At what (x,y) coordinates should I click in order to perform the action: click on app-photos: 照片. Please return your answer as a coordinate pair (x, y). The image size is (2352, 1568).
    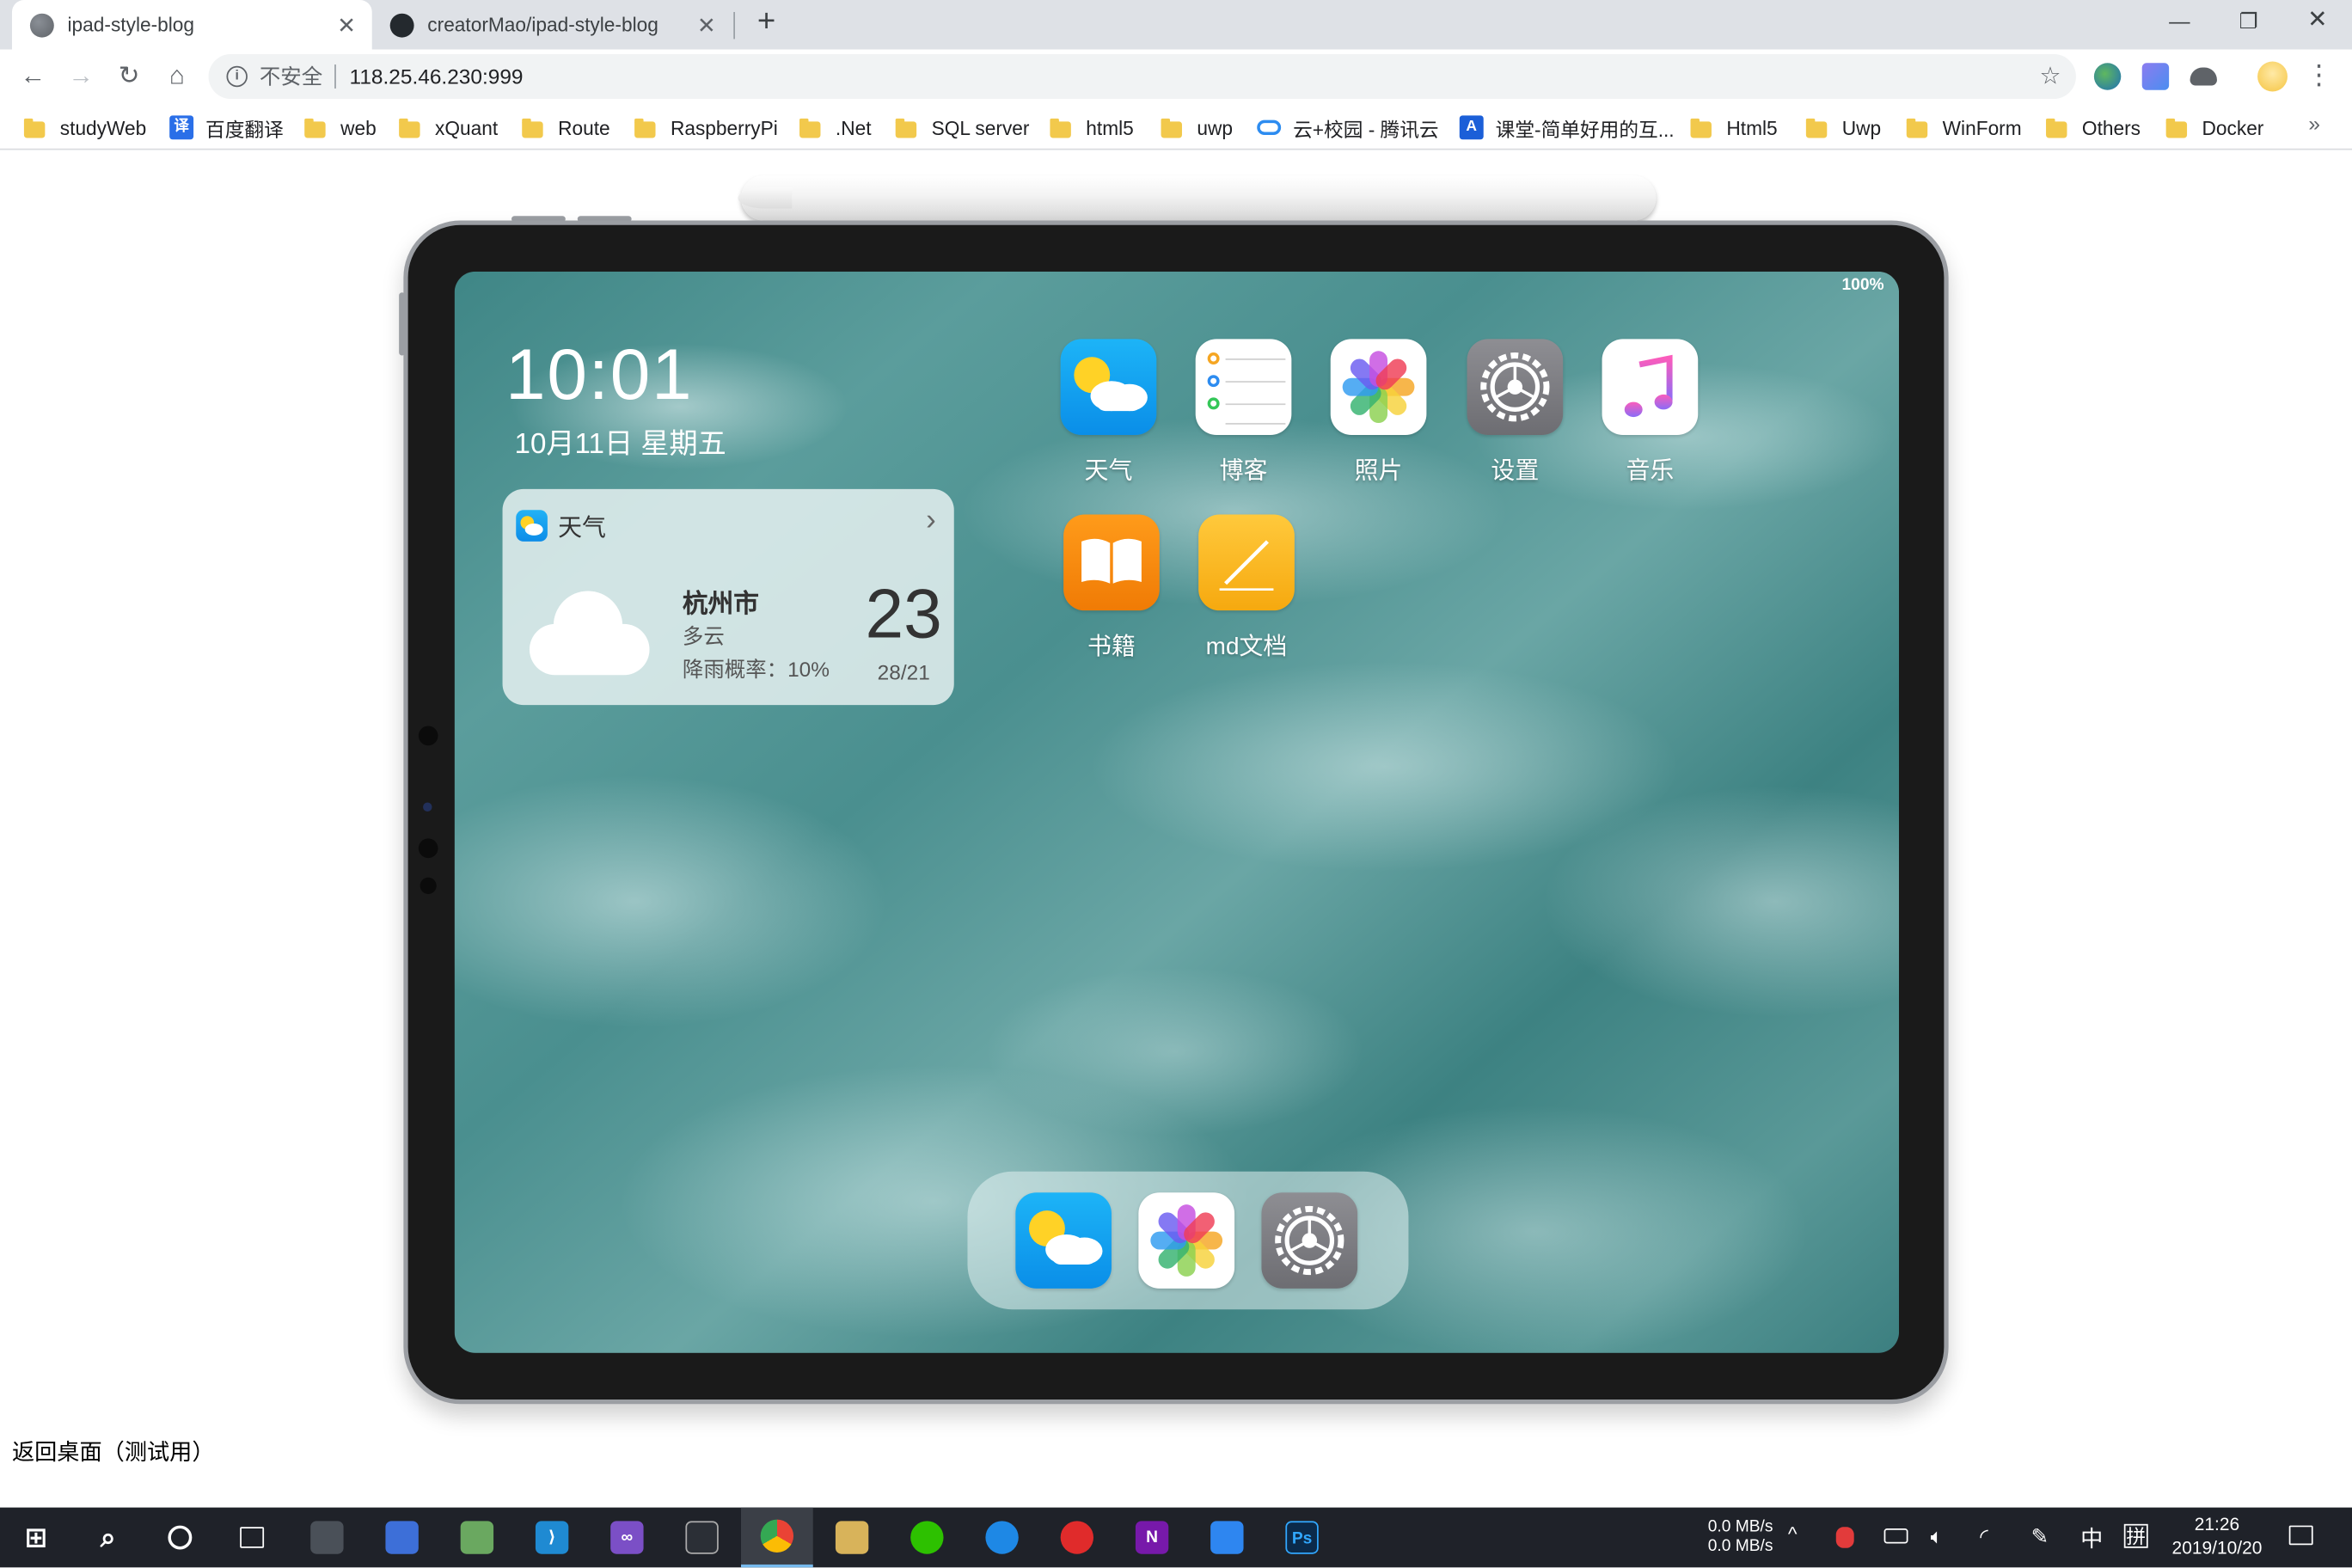
    Looking at the image, I should click on (1379, 412).